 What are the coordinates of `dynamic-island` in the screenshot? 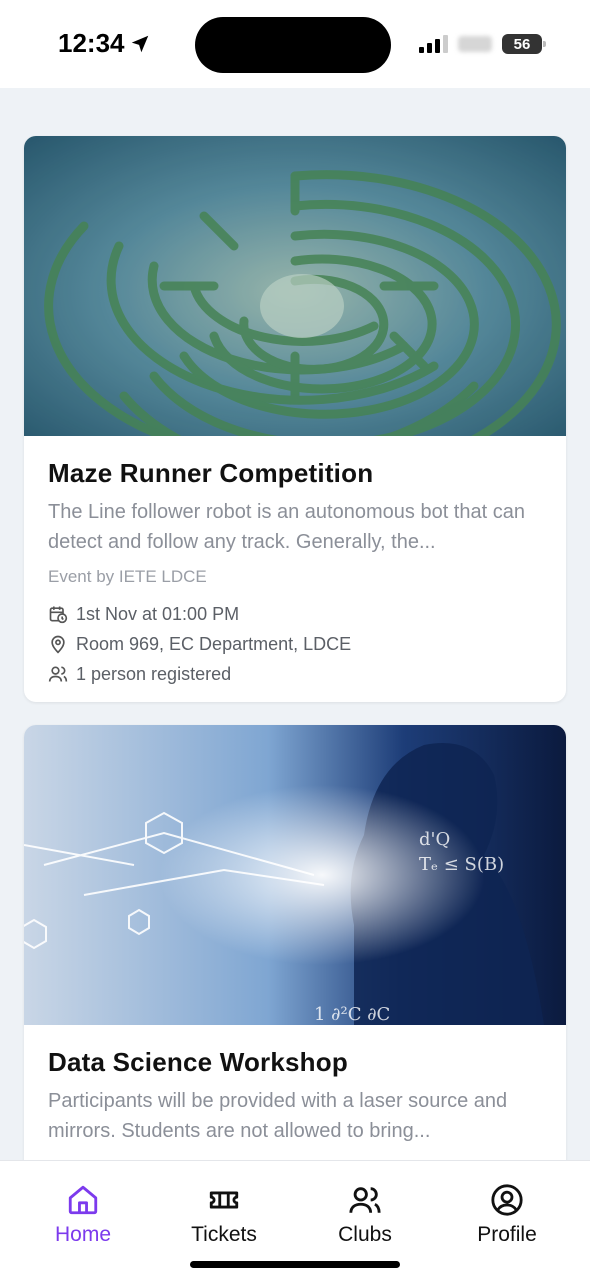 It's located at (293, 45).